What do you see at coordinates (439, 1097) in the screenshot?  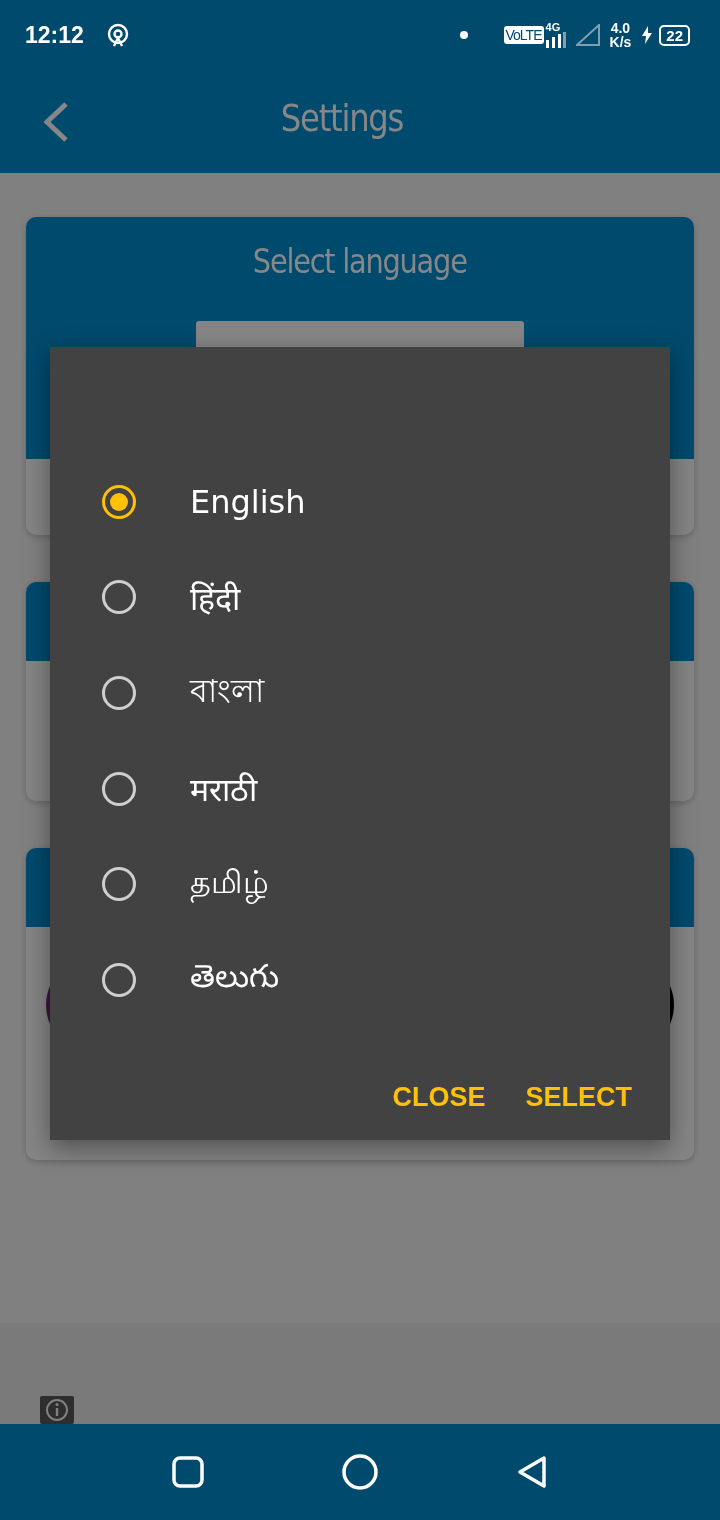 I see `dialog-button: CLOSE` at bounding box center [439, 1097].